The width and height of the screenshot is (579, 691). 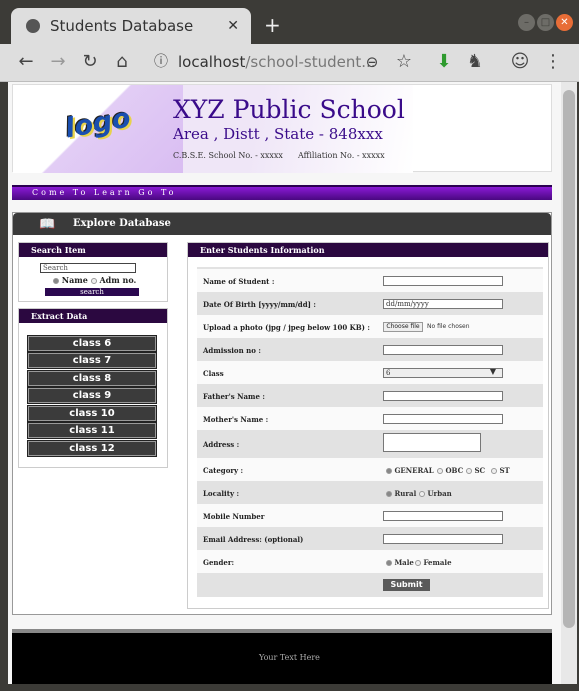 I want to click on dropdown-arrow-icon: ▼, so click(x=492, y=371).